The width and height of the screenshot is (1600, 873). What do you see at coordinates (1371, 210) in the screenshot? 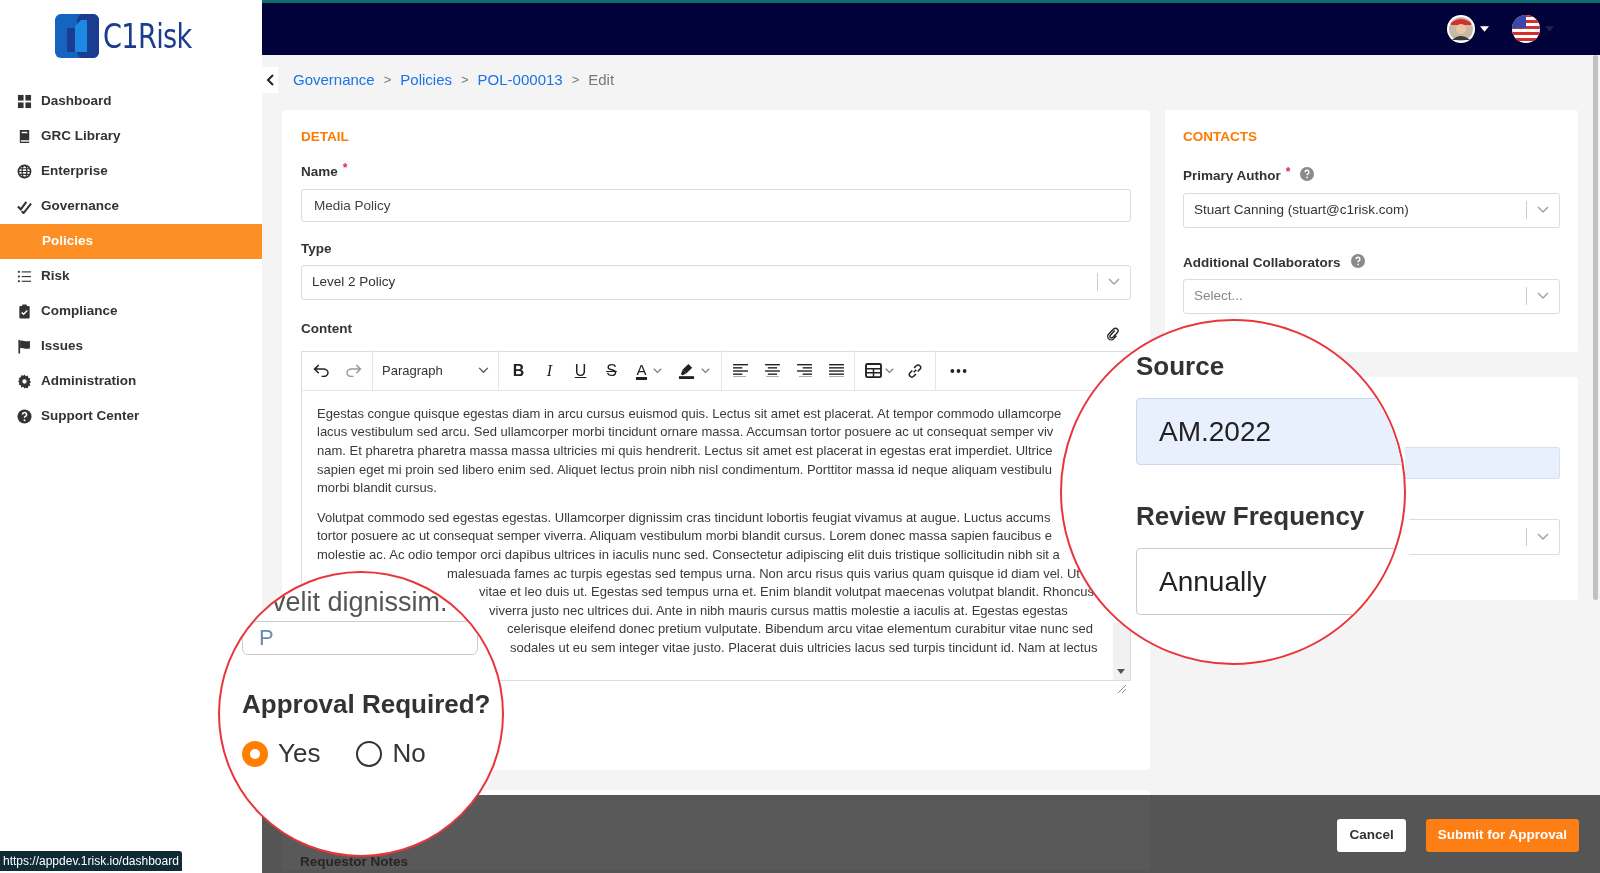
I see `select-field: Stuart Canning (stuart@c1risk.com)` at bounding box center [1371, 210].